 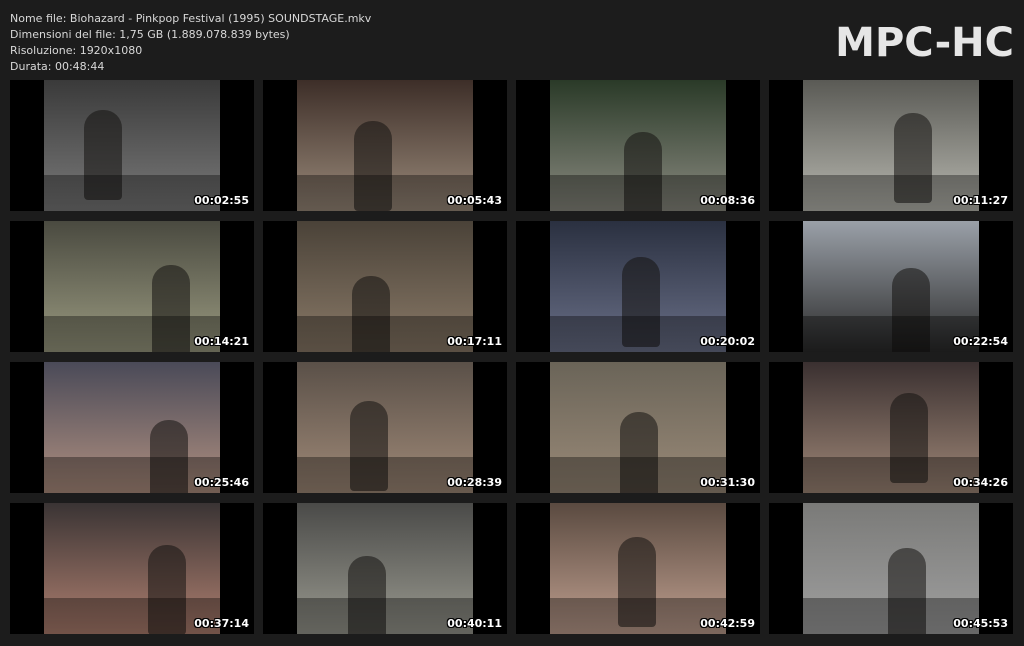 I want to click on video-thumbnail: 00:11:27, so click(x=891, y=145).